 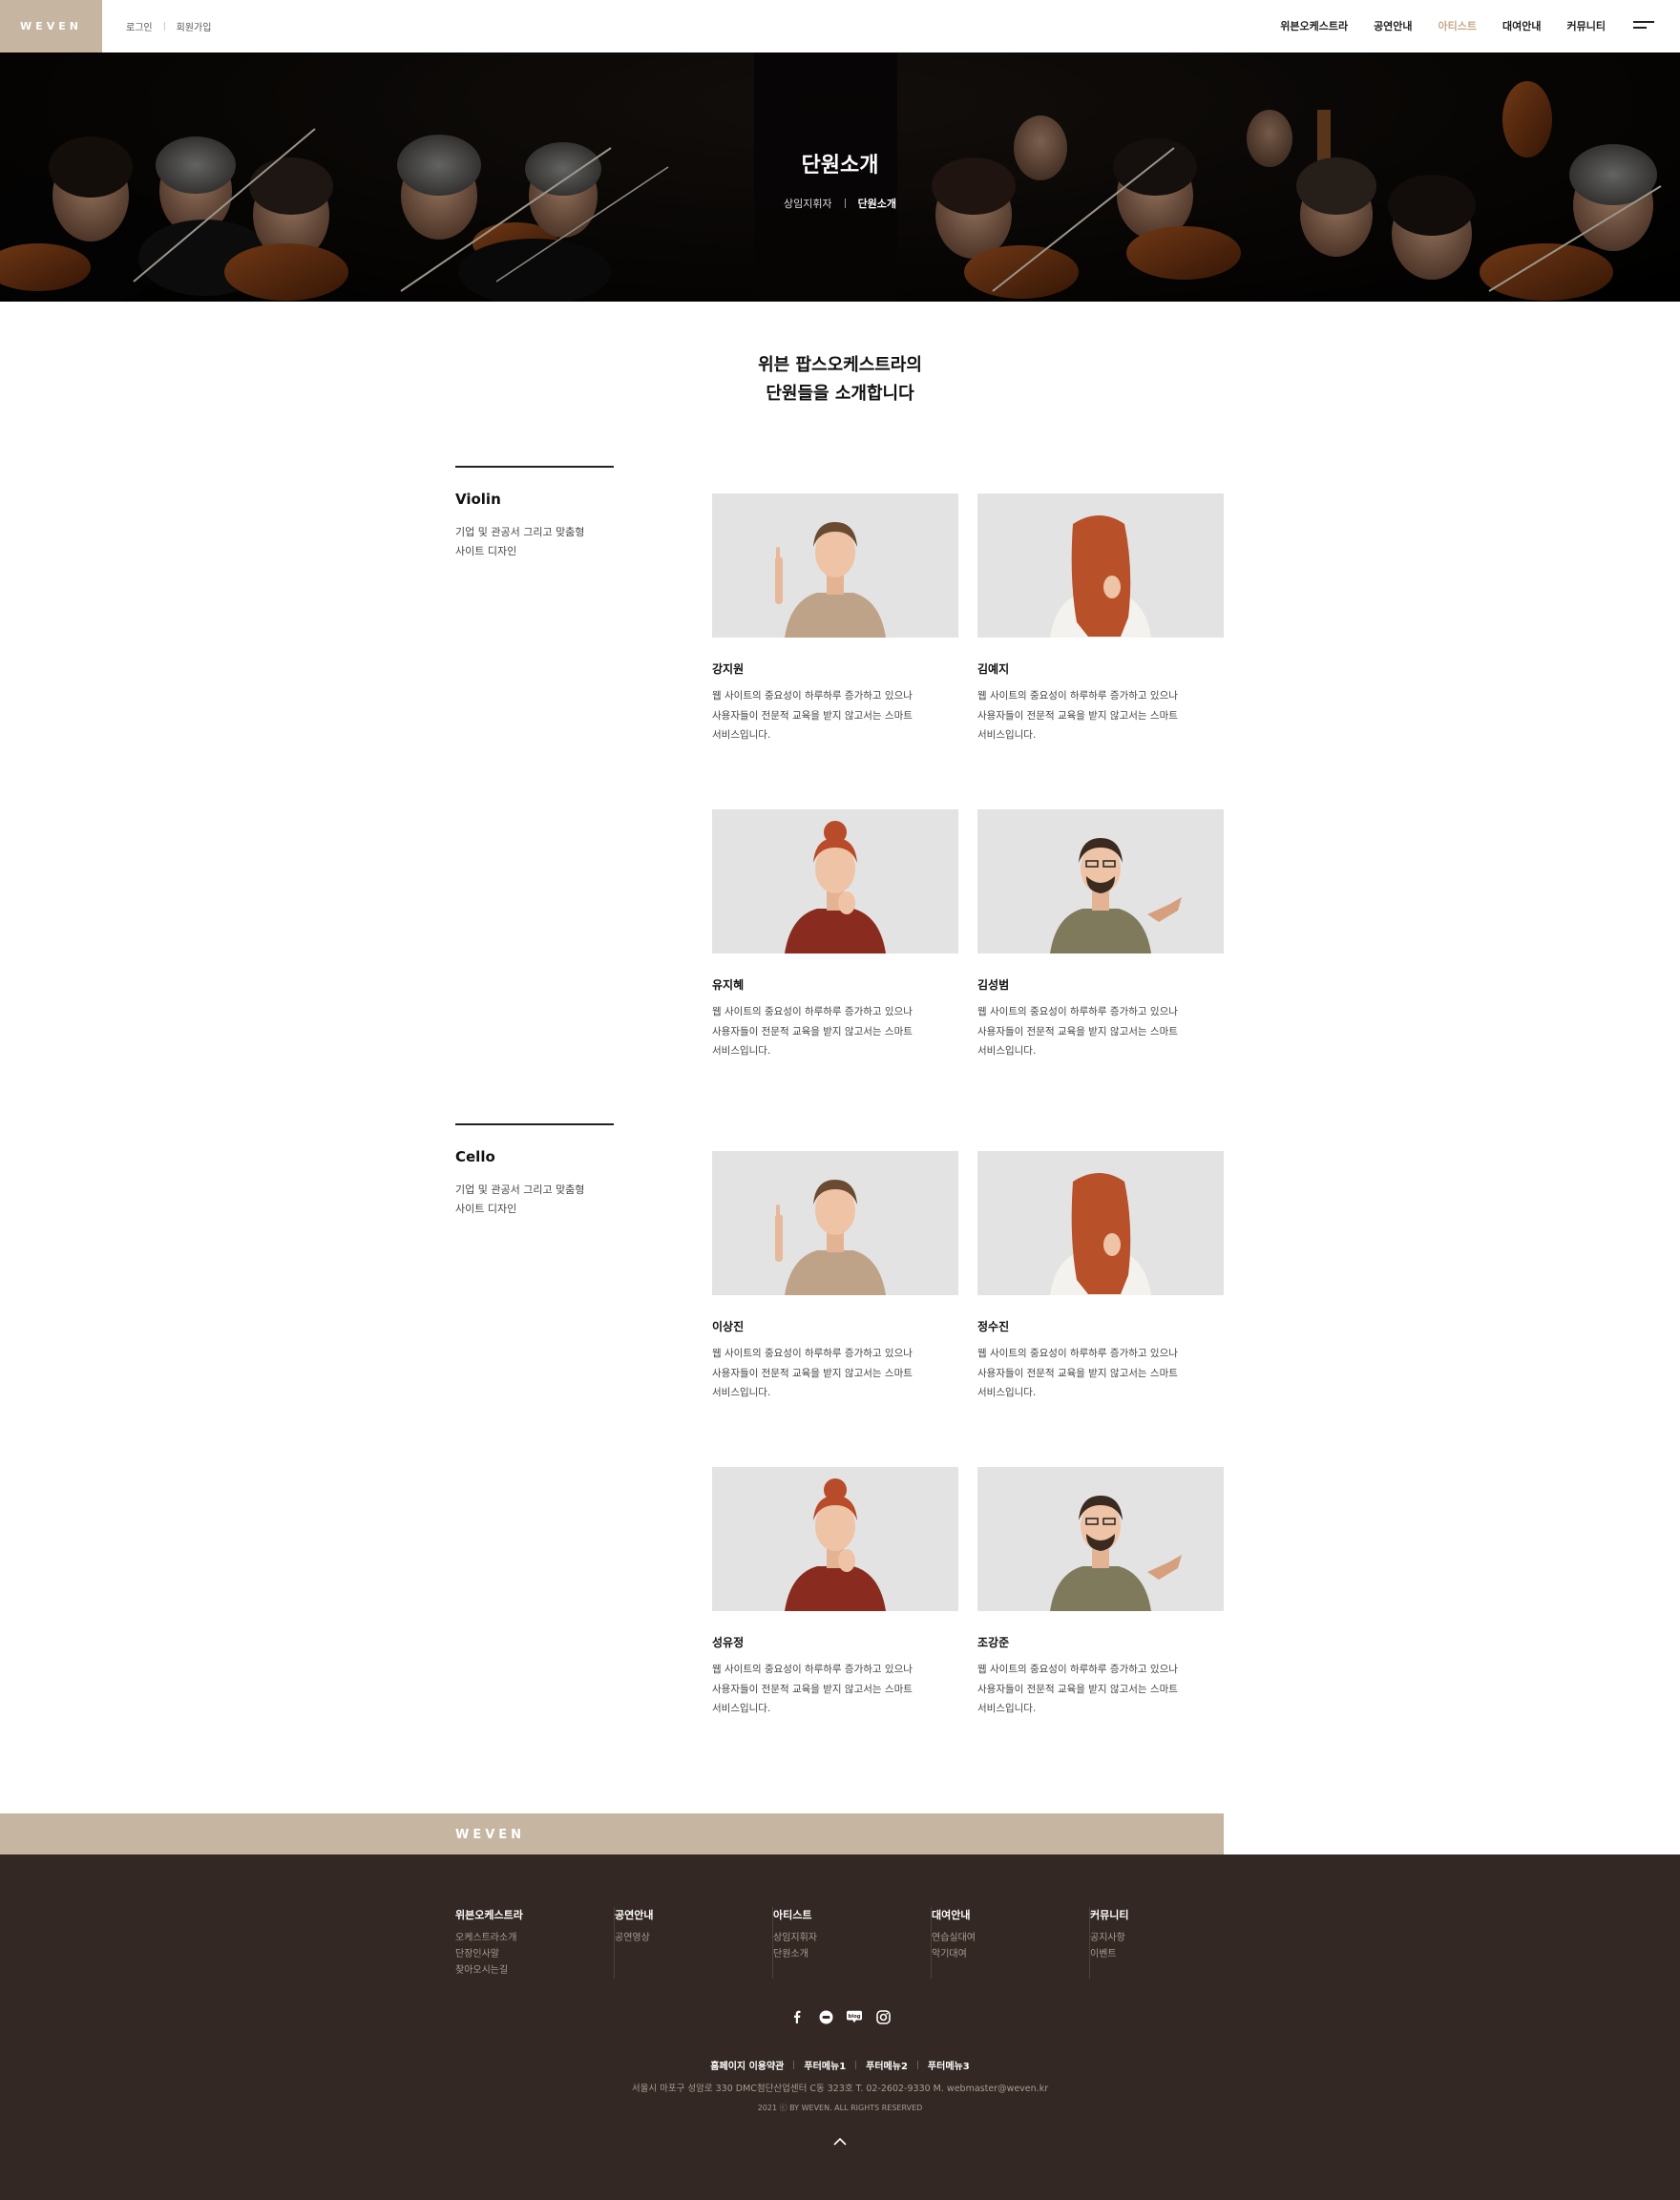 I want to click on logo-text: WEVEN, so click(x=51, y=26).